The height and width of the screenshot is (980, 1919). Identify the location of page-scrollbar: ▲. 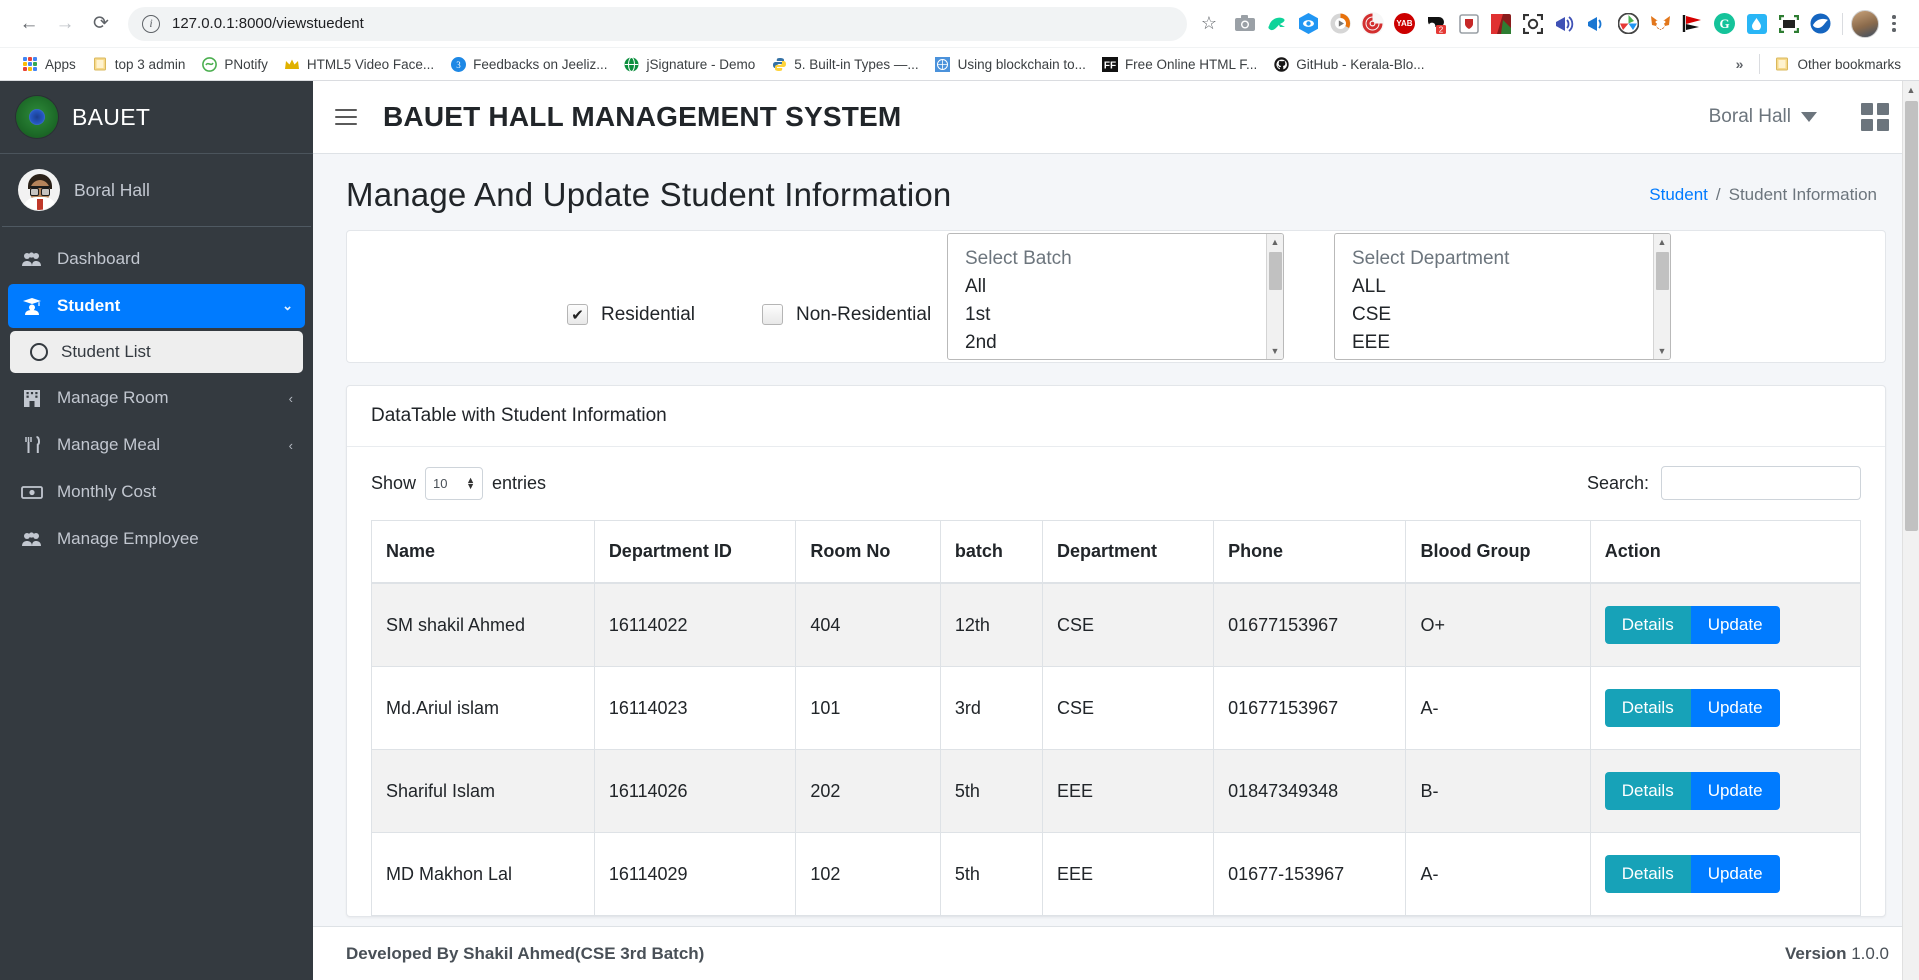
(1910, 530).